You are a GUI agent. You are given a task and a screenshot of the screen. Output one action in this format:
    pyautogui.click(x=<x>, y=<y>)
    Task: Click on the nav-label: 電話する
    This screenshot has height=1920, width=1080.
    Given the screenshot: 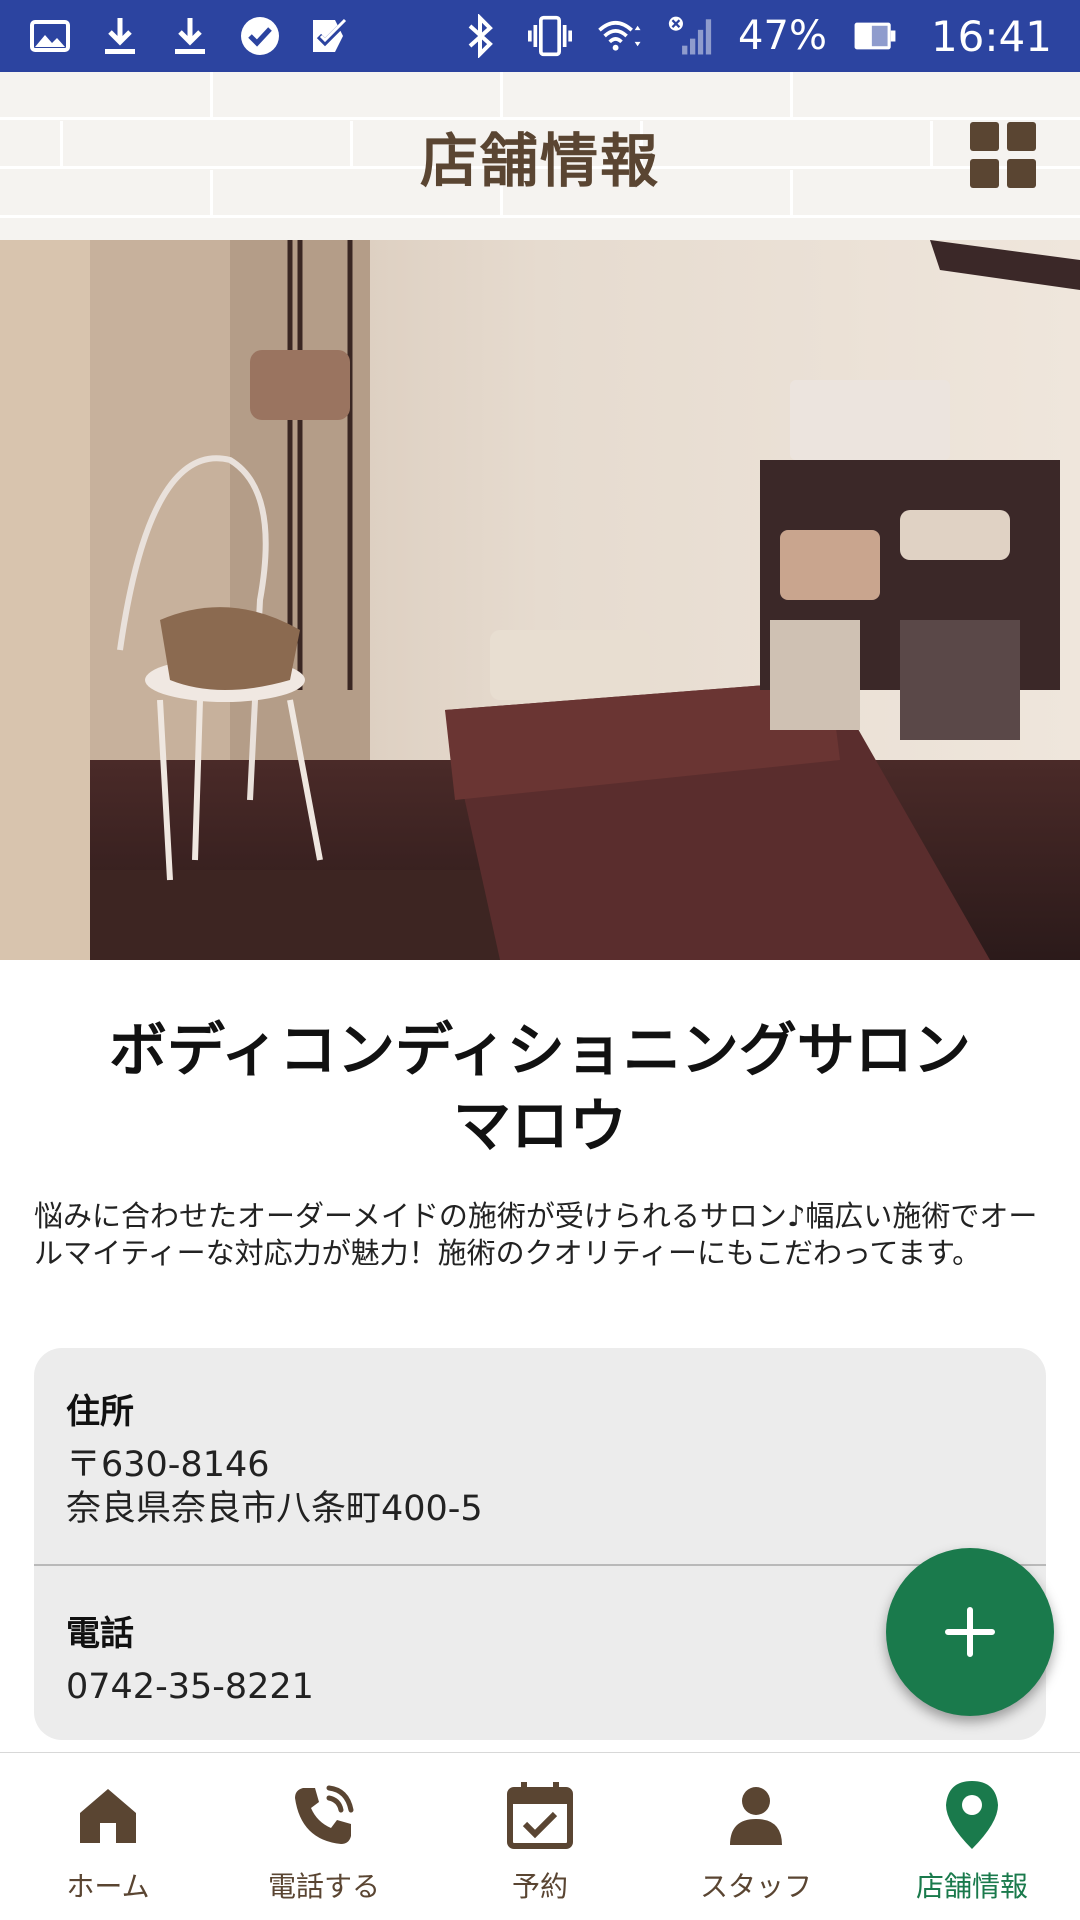 What is the action you would take?
    pyautogui.click(x=323, y=1886)
    